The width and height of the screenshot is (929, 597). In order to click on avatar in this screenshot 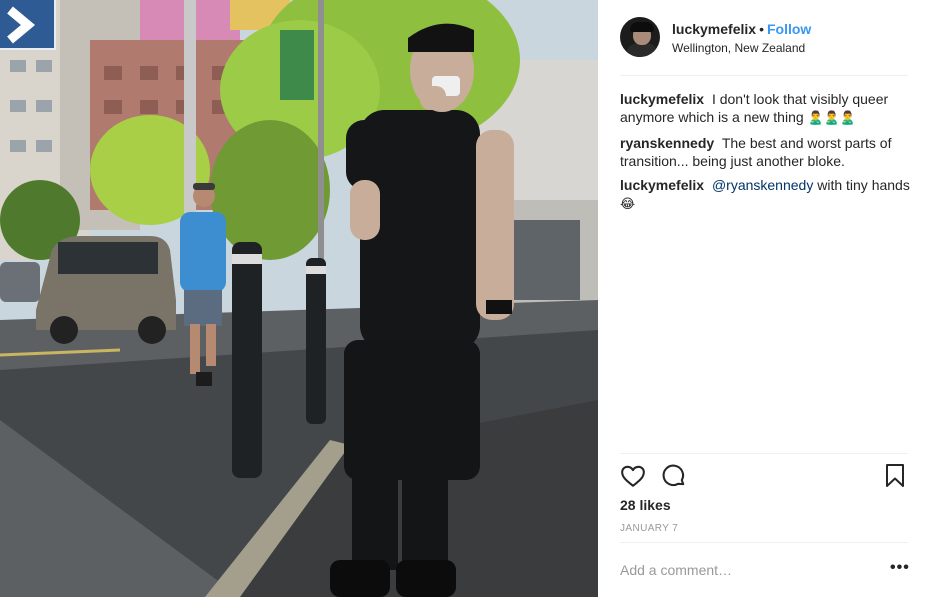, I will do `click(640, 37)`.